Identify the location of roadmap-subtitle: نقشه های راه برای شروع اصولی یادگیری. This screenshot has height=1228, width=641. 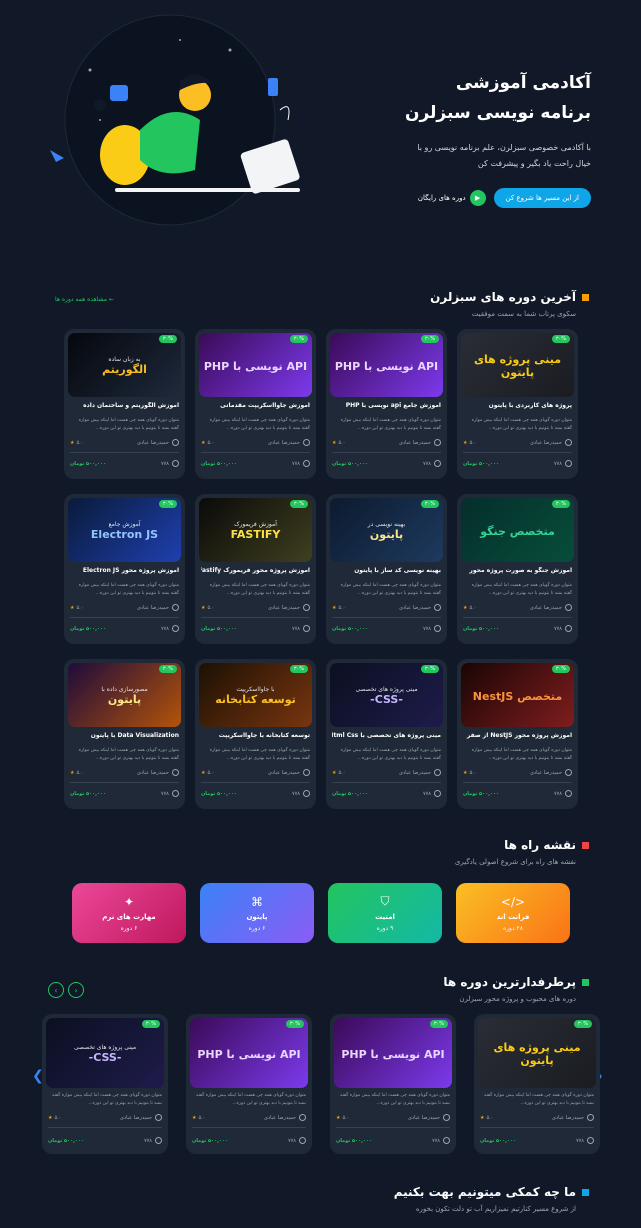
(515, 862).